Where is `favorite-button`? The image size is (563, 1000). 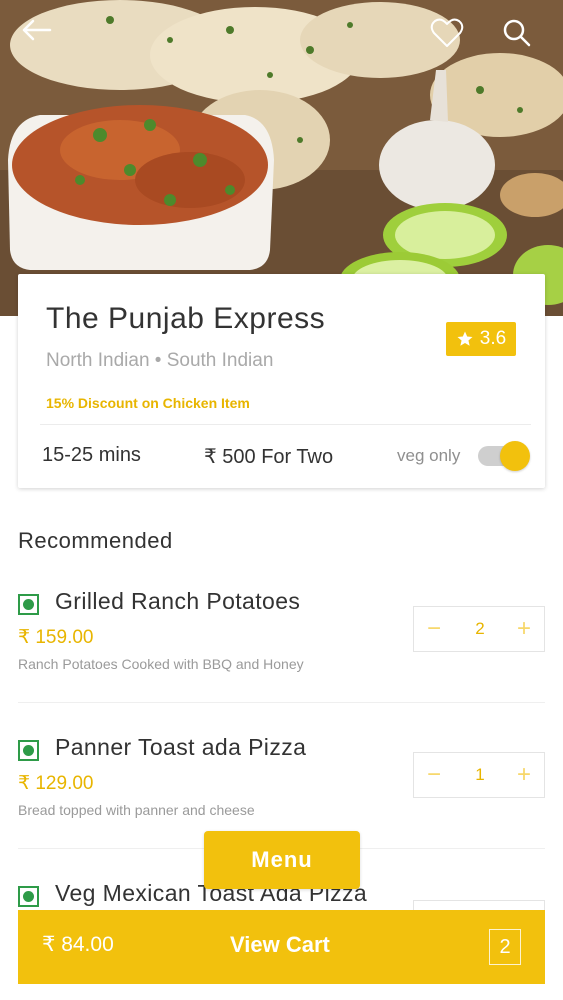
favorite-button is located at coordinates (450, 38).